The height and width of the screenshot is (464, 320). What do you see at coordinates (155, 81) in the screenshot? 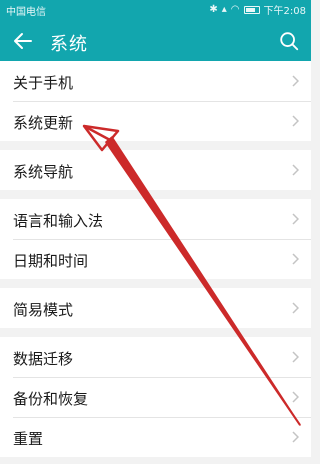
I see `settings-item-about-phone: 关于手机` at bounding box center [155, 81].